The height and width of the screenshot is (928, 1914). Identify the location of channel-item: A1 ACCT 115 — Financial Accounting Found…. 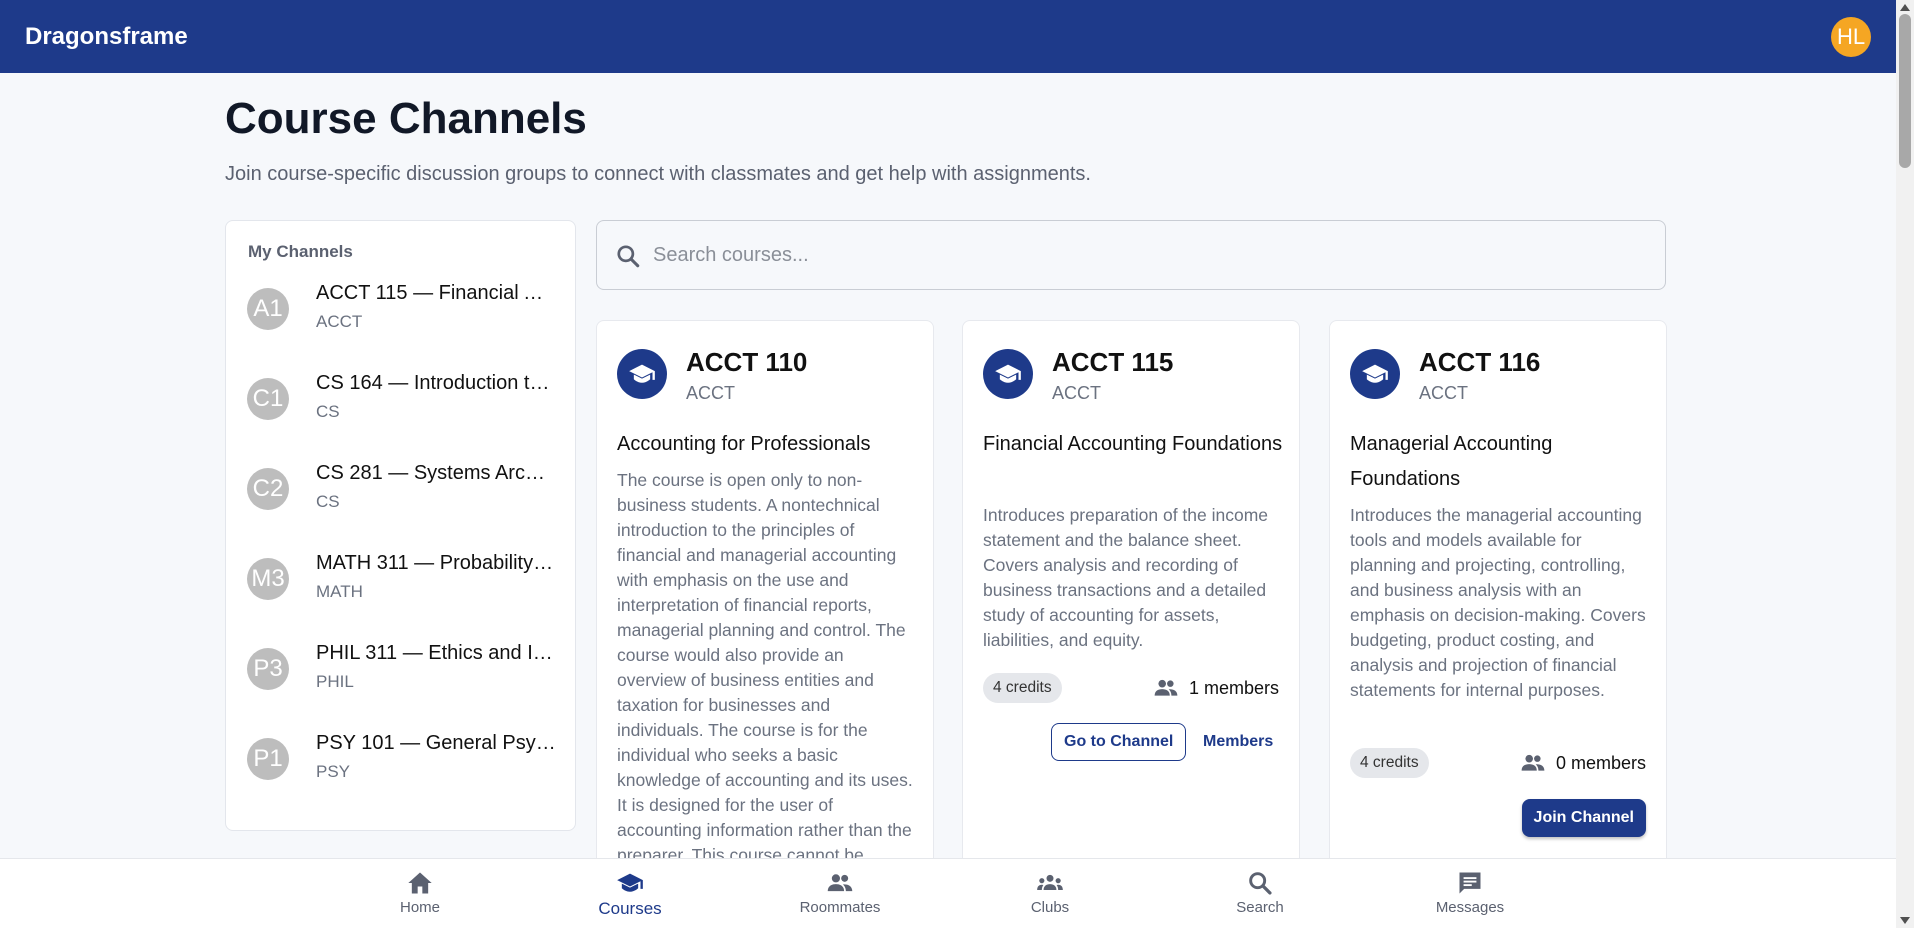
(400, 314).